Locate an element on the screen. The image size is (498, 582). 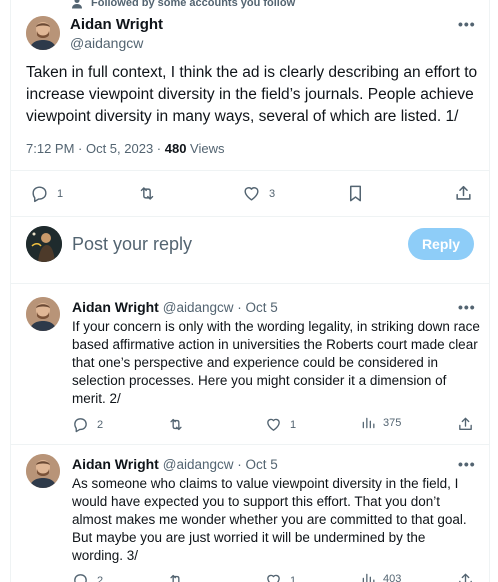
bookmark-icon is located at coordinates (355, 193).